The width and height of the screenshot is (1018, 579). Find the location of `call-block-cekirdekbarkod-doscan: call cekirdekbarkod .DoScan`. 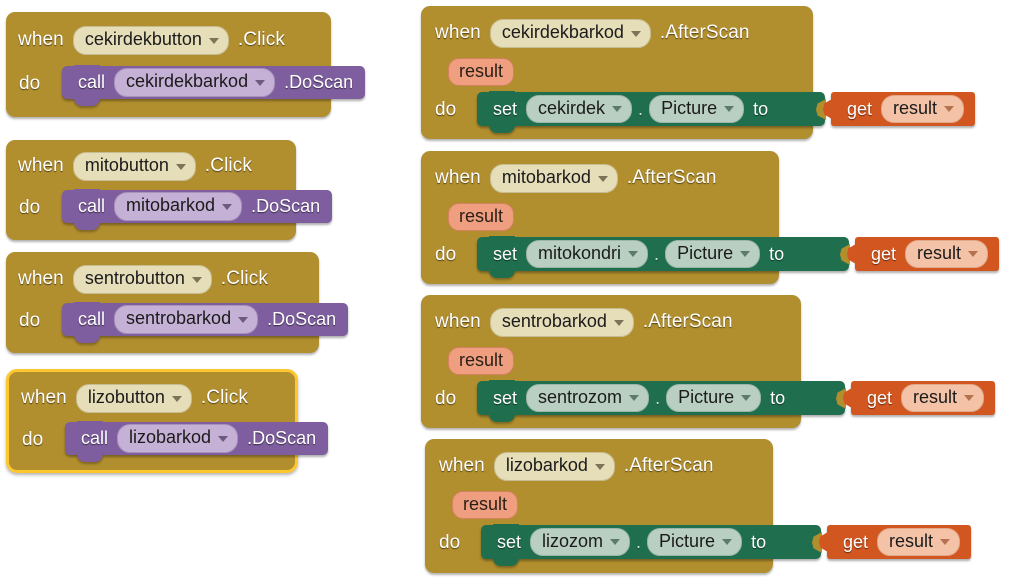

call-block-cekirdekbarkod-doscan: call cekirdekbarkod .DoScan is located at coordinates (214, 85).